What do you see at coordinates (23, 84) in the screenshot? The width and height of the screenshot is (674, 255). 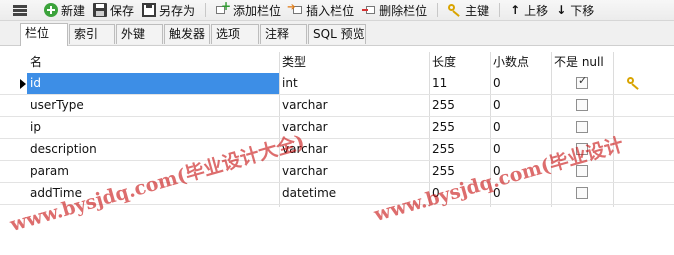 I see `current-row-marker-icon` at bounding box center [23, 84].